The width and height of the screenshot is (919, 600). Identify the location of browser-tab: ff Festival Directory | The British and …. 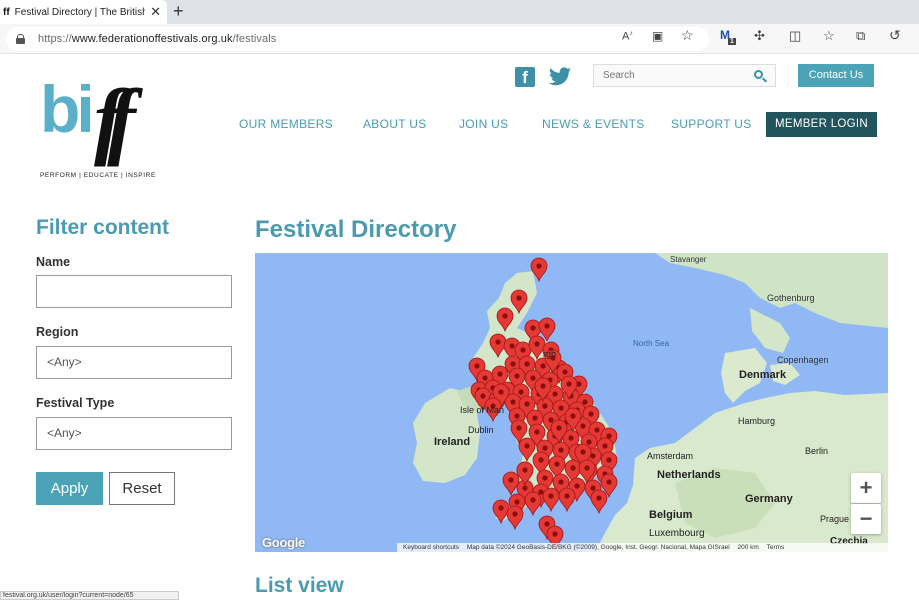
(83, 12).